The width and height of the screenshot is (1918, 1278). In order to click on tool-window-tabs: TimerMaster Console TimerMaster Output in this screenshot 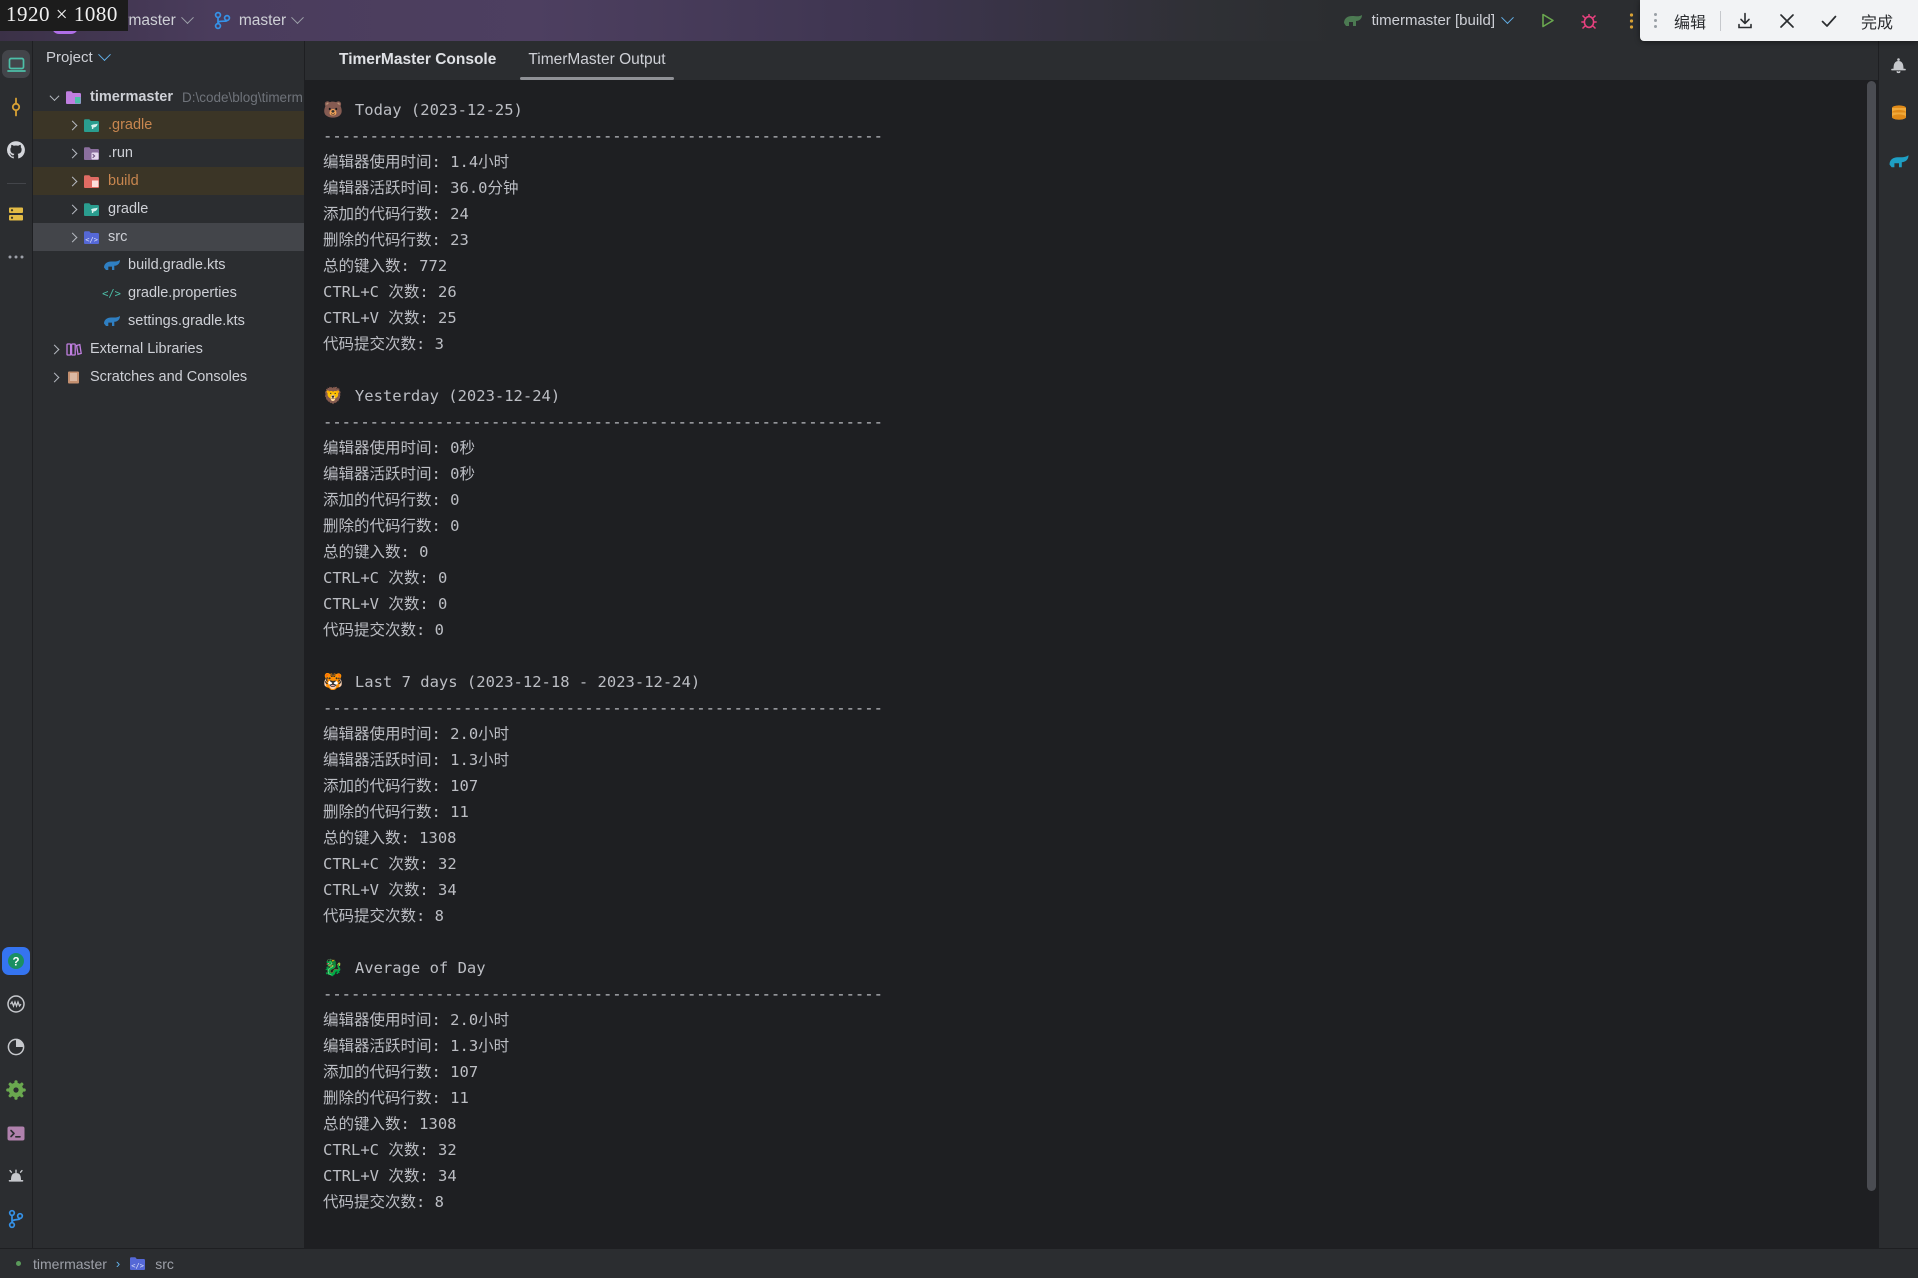, I will do `click(1091, 61)`.